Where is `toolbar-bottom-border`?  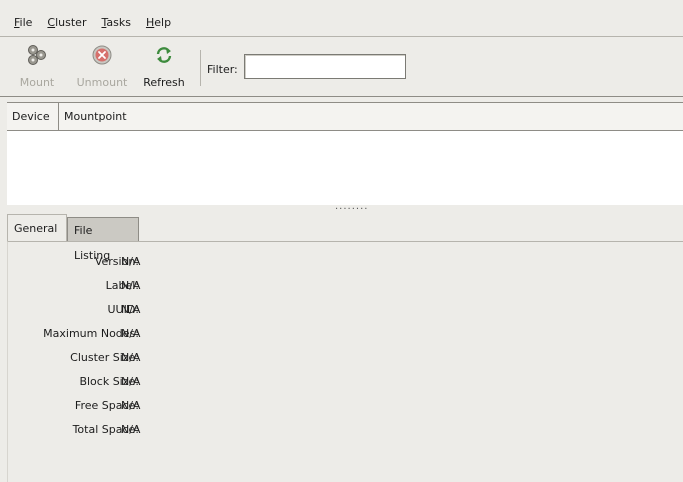 toolbar-bottom-border is located at coordinates (341, 96).